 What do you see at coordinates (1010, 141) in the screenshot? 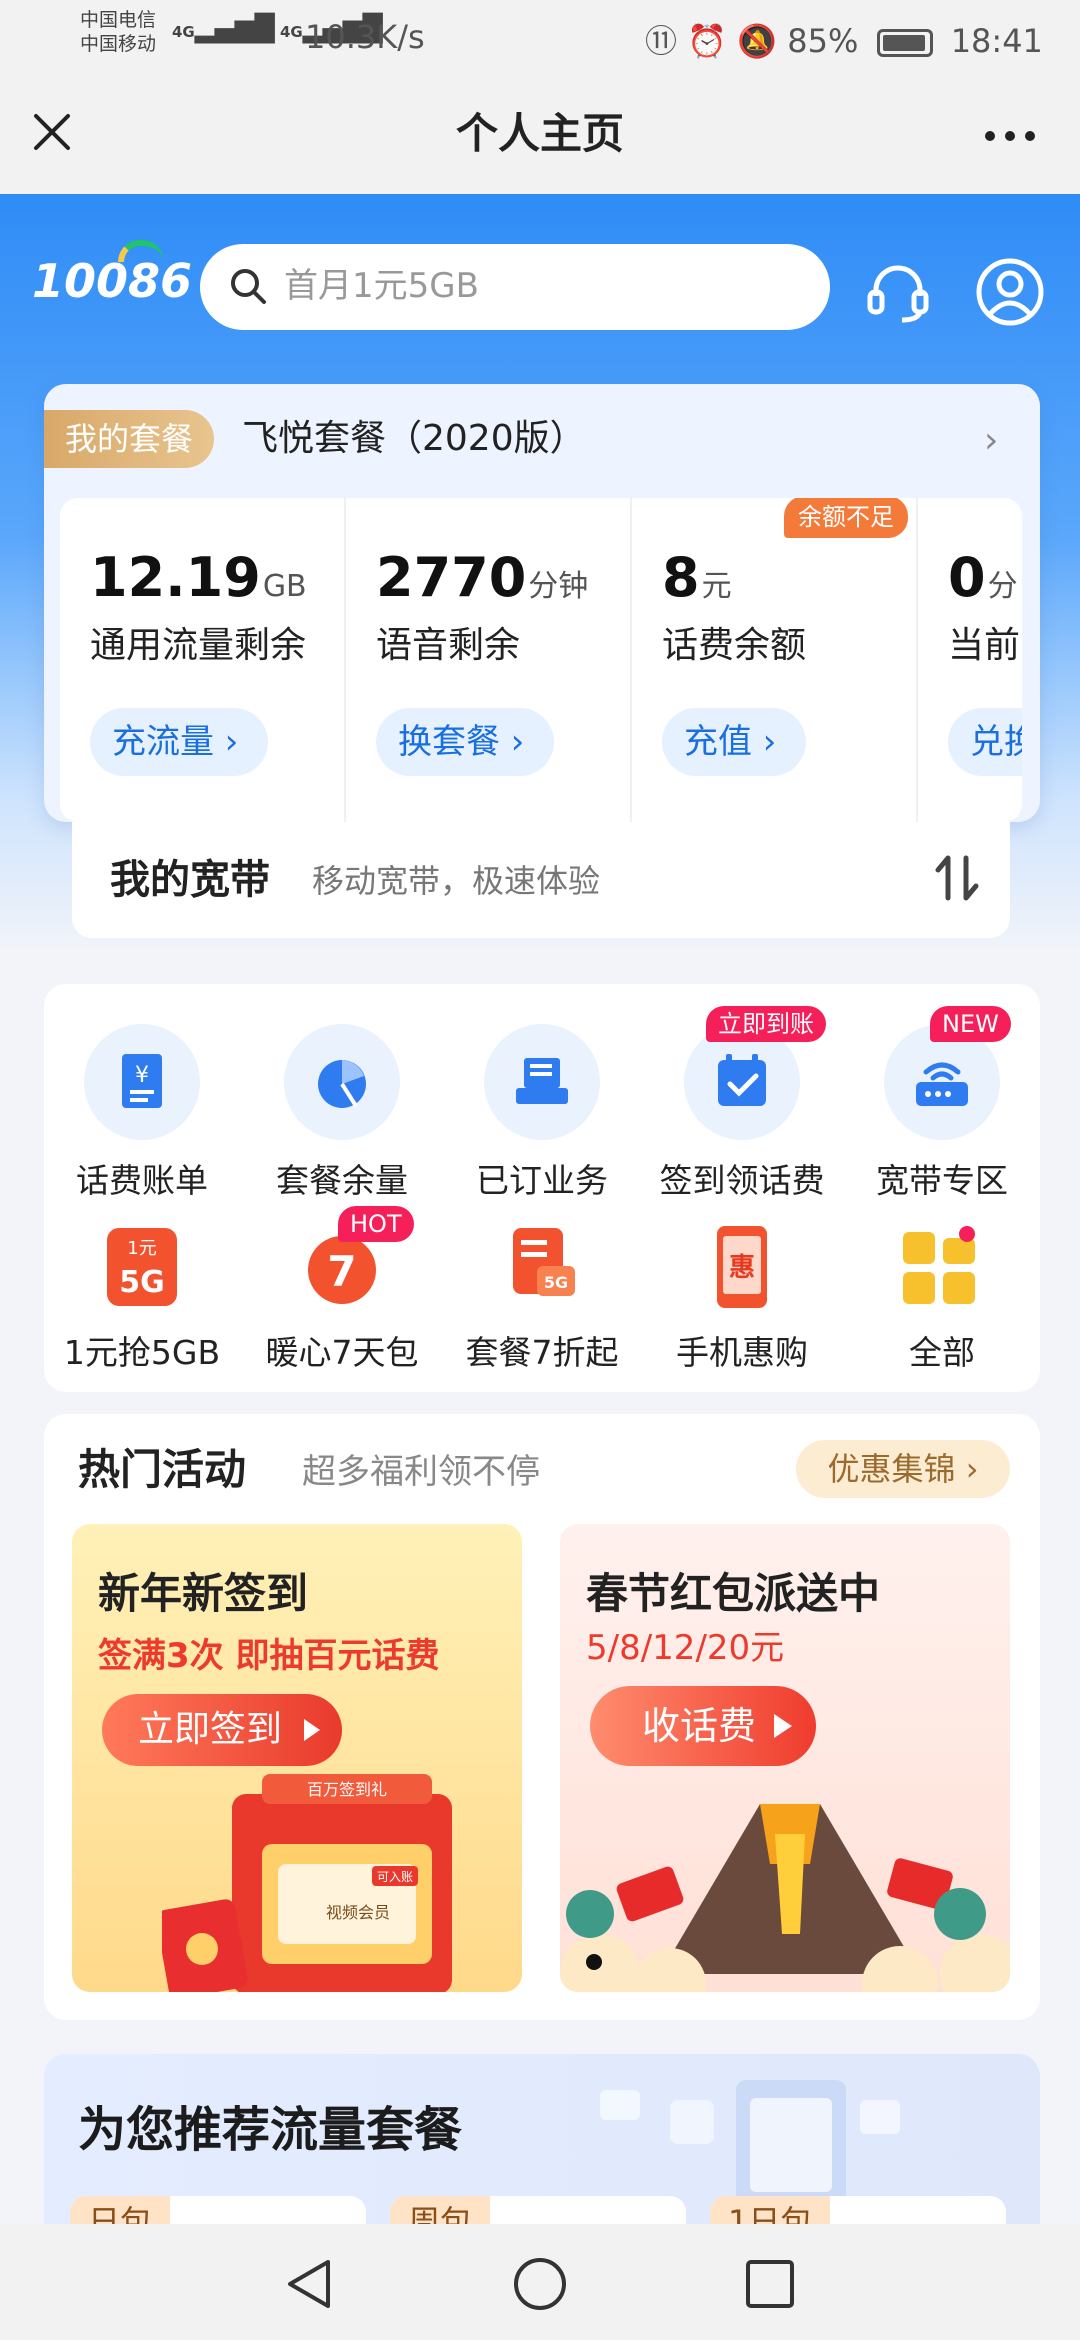
I see `more-icon` at bounding box center [1010, 141].